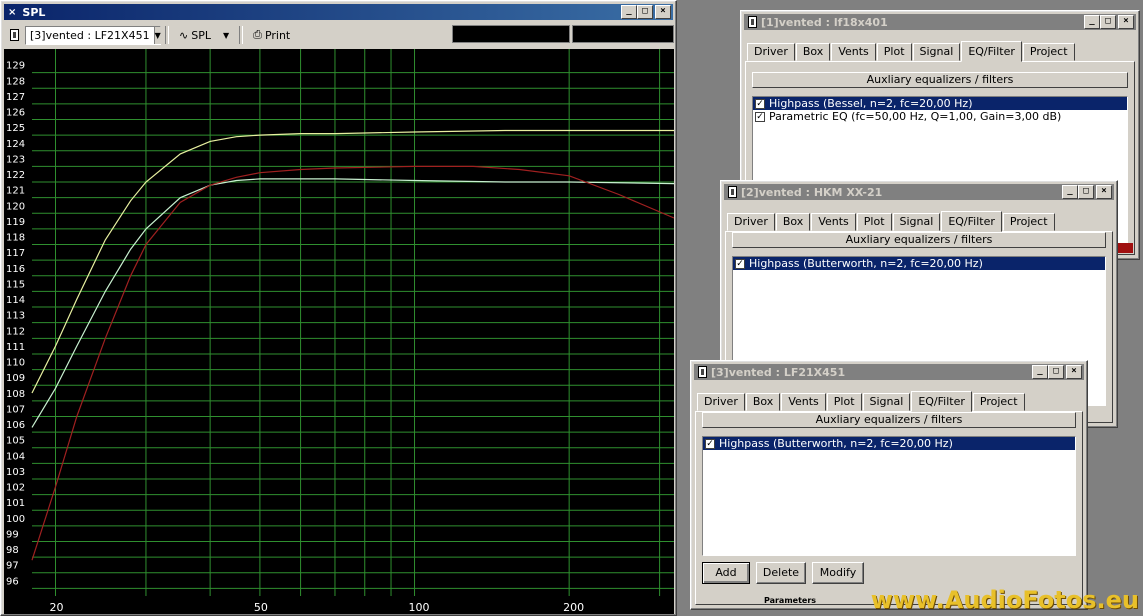 Image resolution: width=1143 pixels, height=616 pixels. Describe the element at coordinates (204, 35) in the screenshot. I see `view-selector: ∿ SPL ▼` at that location.